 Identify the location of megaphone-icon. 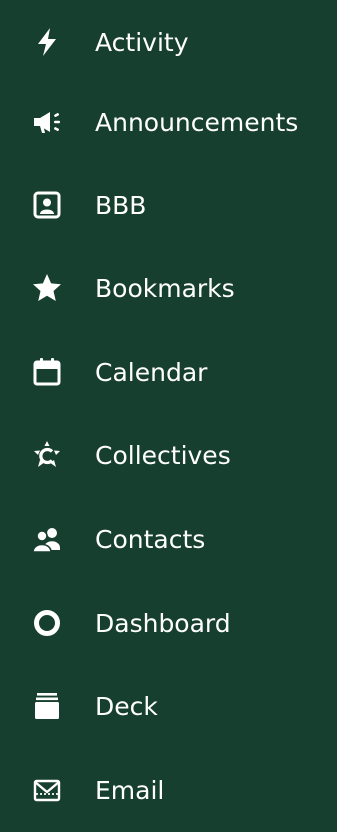
(47, 122).